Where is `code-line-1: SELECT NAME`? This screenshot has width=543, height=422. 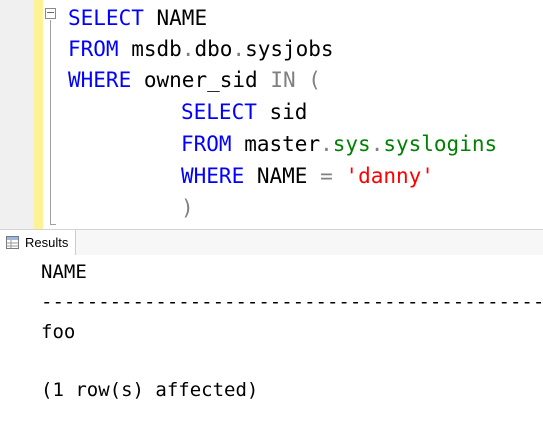
code-line-1: SELECT NAME is located at coordinates (137, 18).